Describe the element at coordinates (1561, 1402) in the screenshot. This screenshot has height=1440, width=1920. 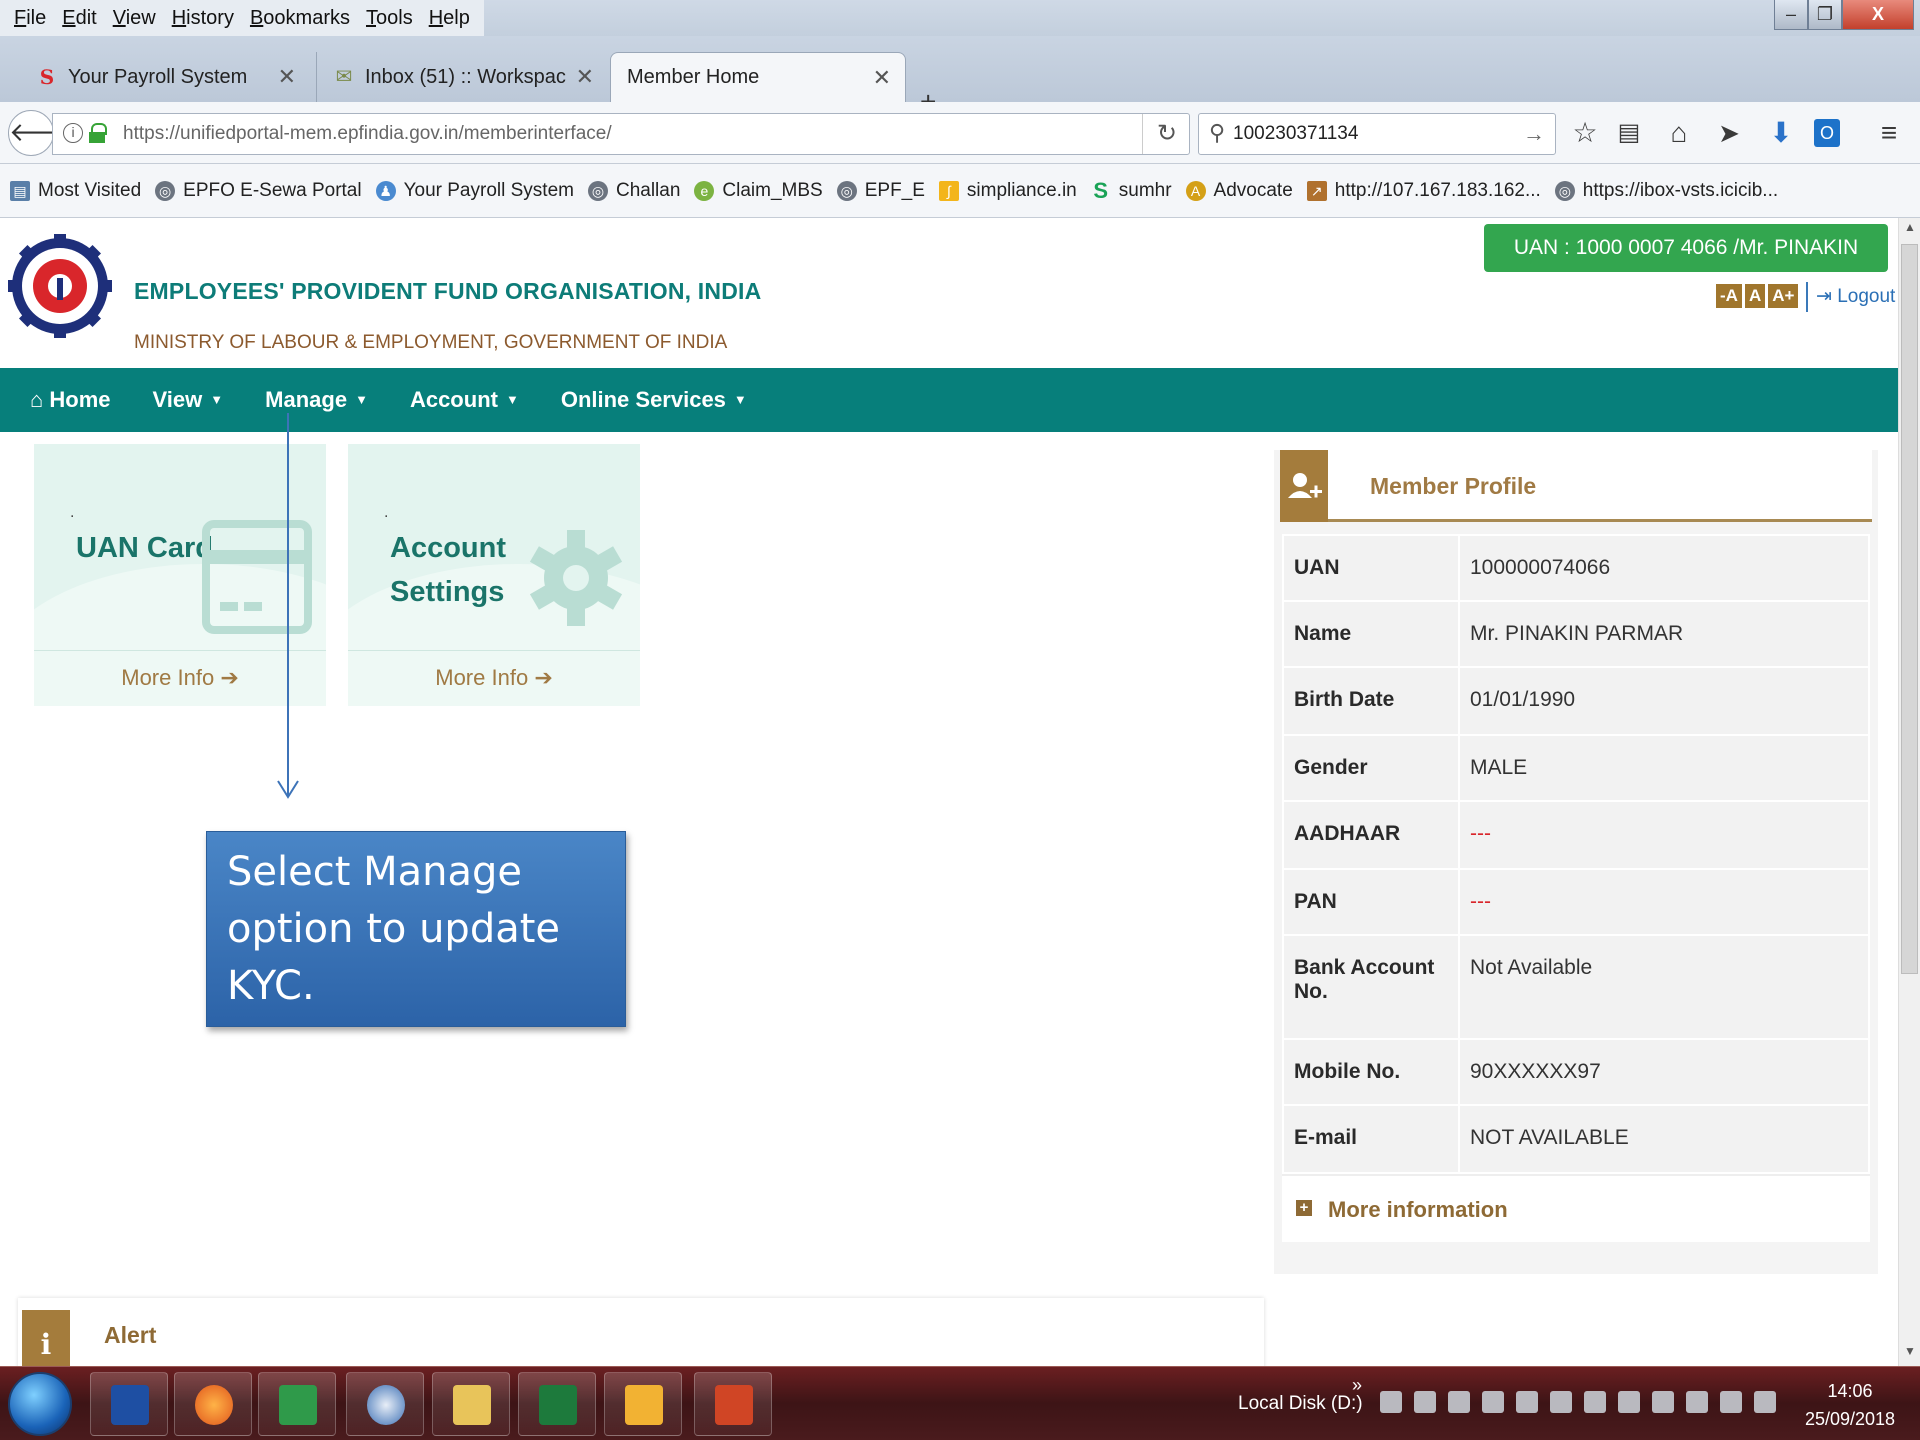
I see `network-icon` at that location.